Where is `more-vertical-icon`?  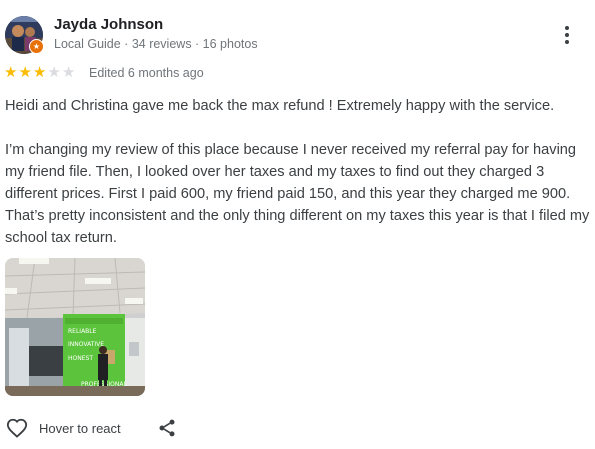
more-vertical-icon is located at coordinates (567, 28).